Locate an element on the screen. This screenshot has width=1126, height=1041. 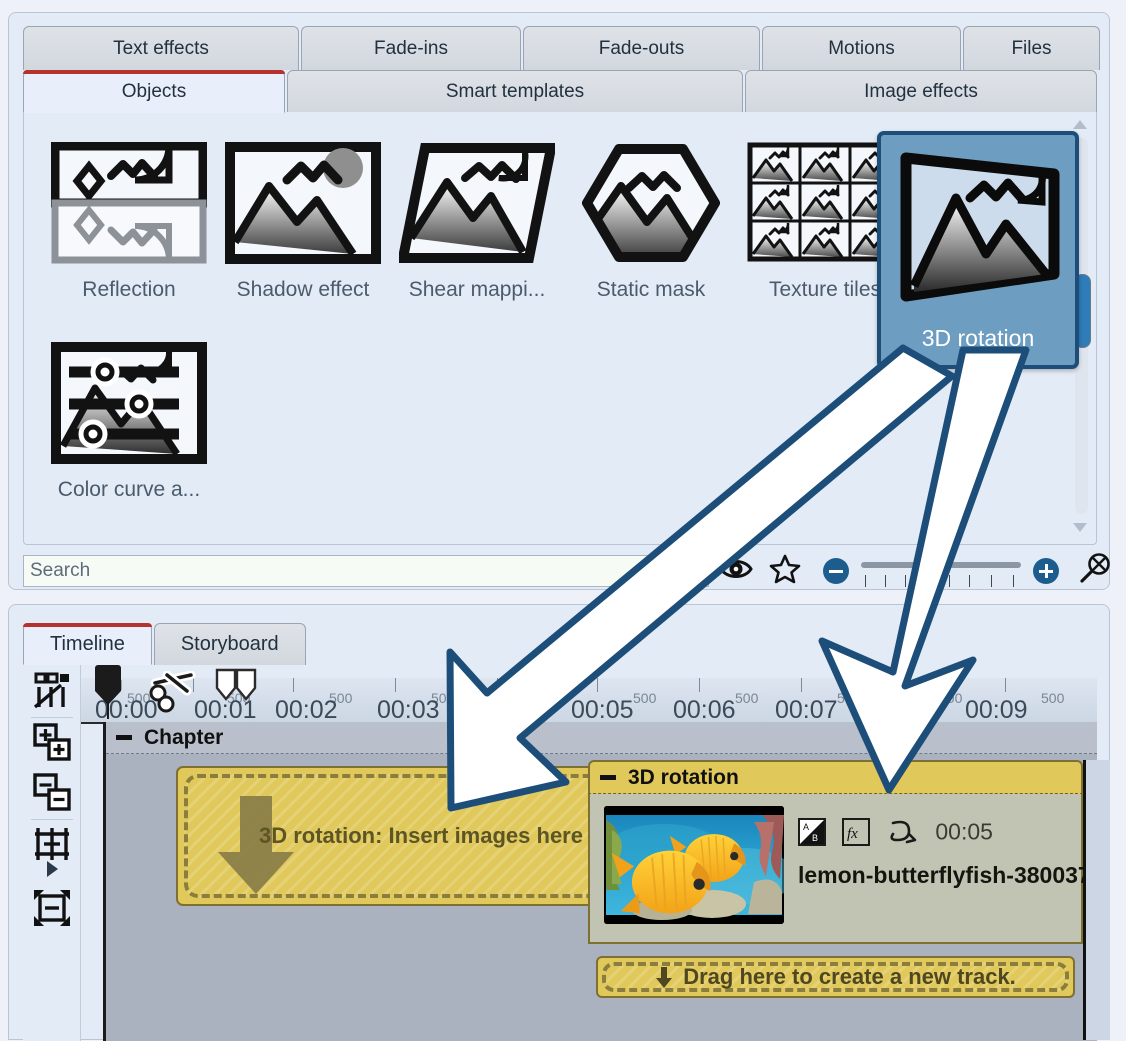
scissors-icon is located at coordinates (173, 694).